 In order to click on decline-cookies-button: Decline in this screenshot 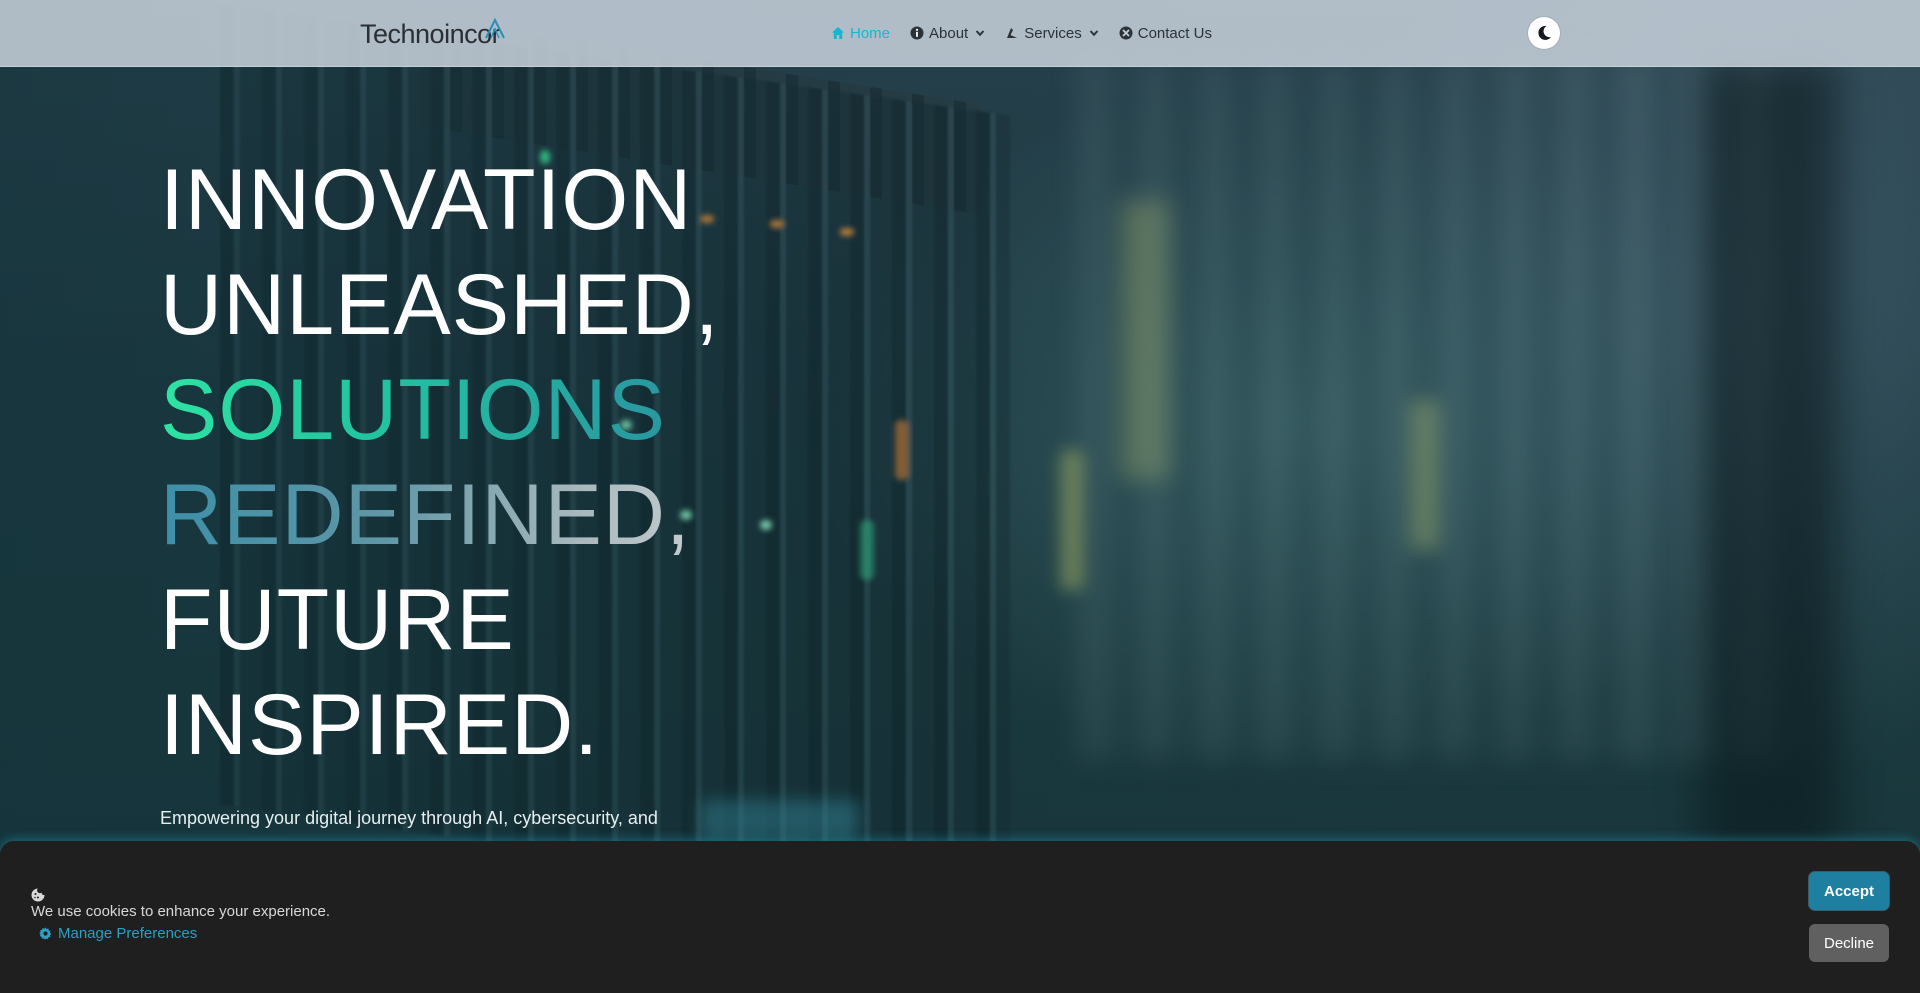, I will do `click(1849, 943)`.